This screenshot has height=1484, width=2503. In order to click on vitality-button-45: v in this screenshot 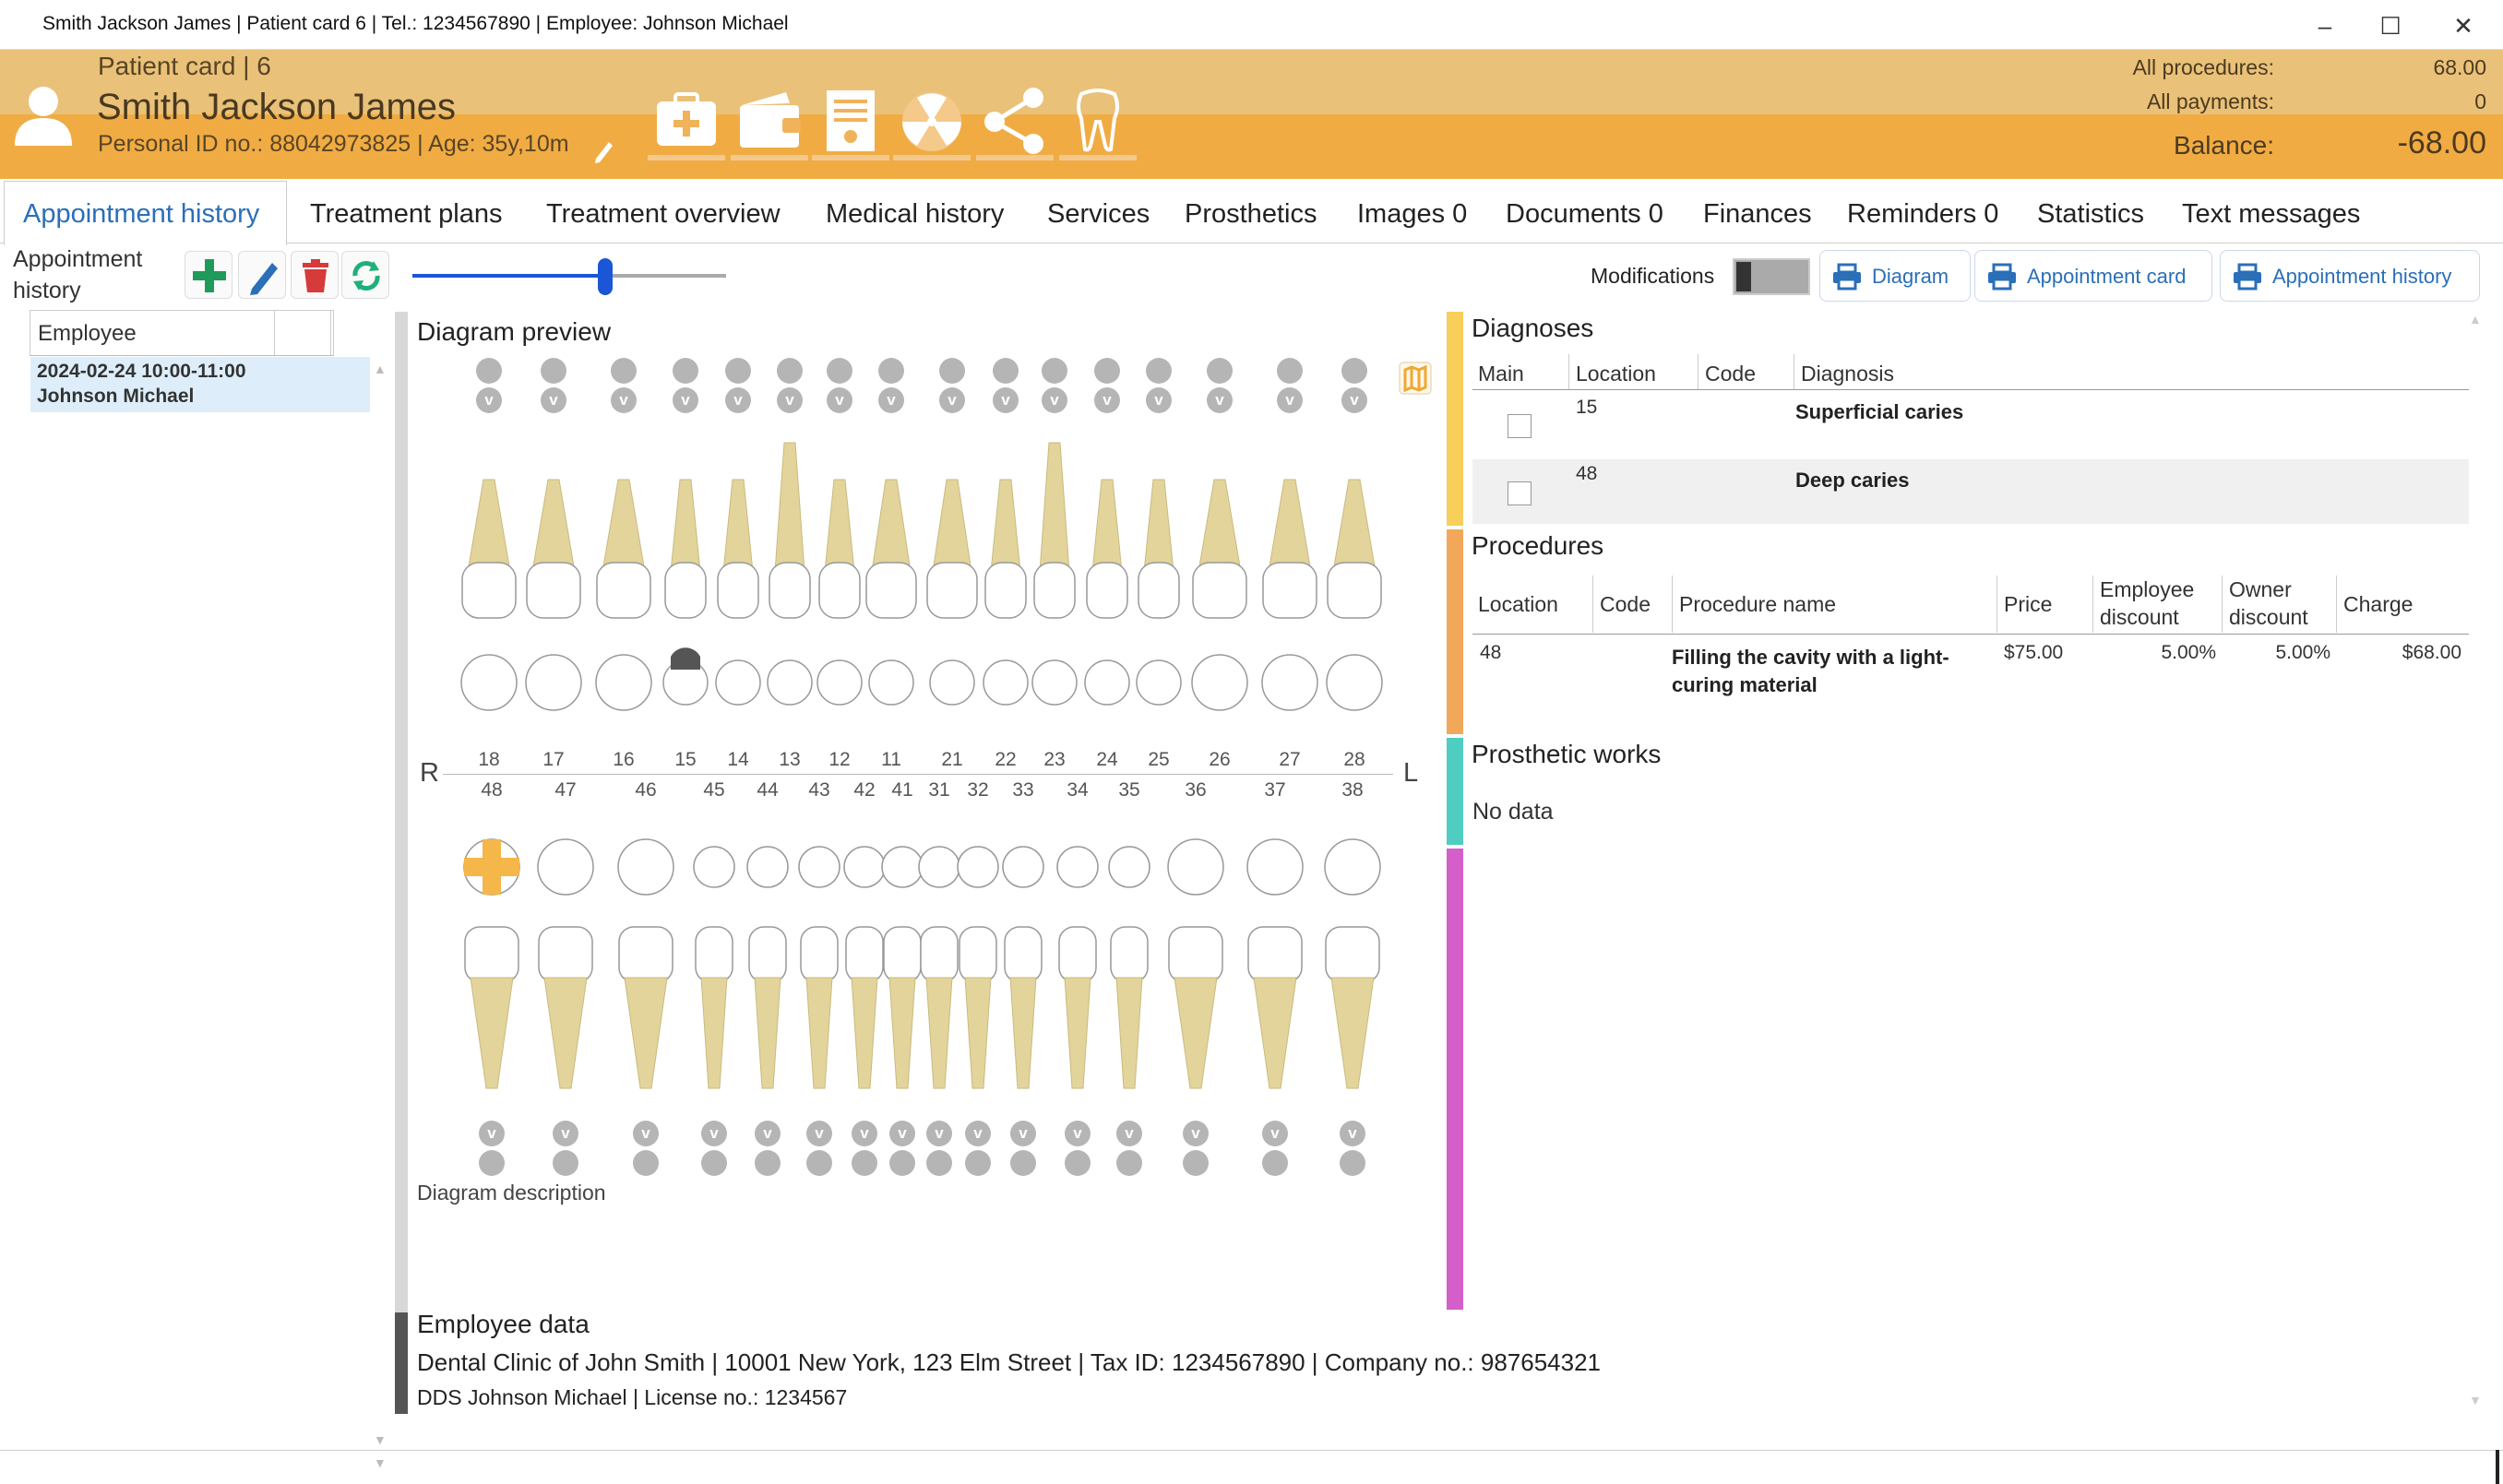, I will do `click(714, 1134)`.